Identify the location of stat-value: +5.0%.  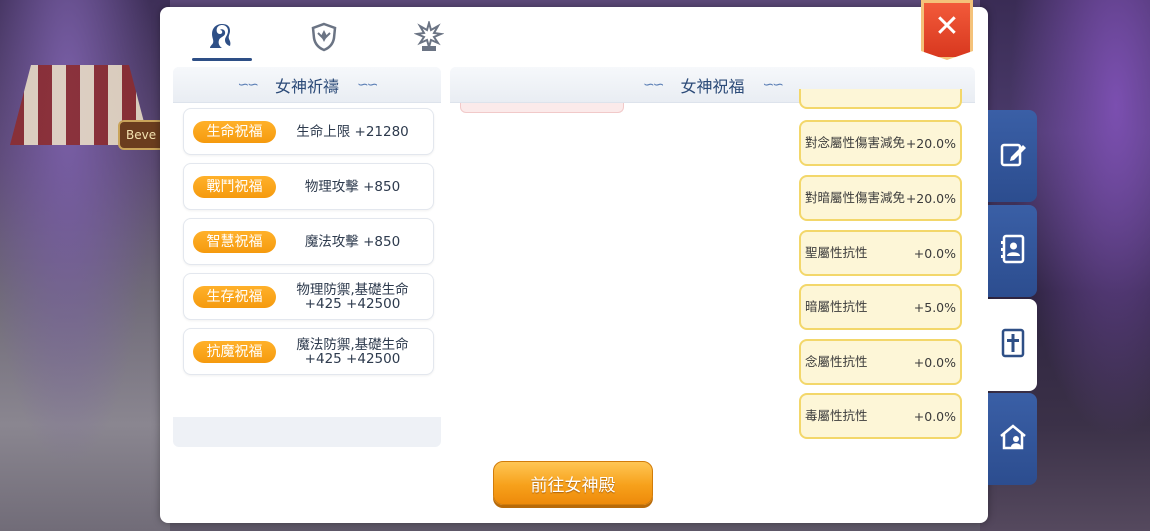
(934, 307).